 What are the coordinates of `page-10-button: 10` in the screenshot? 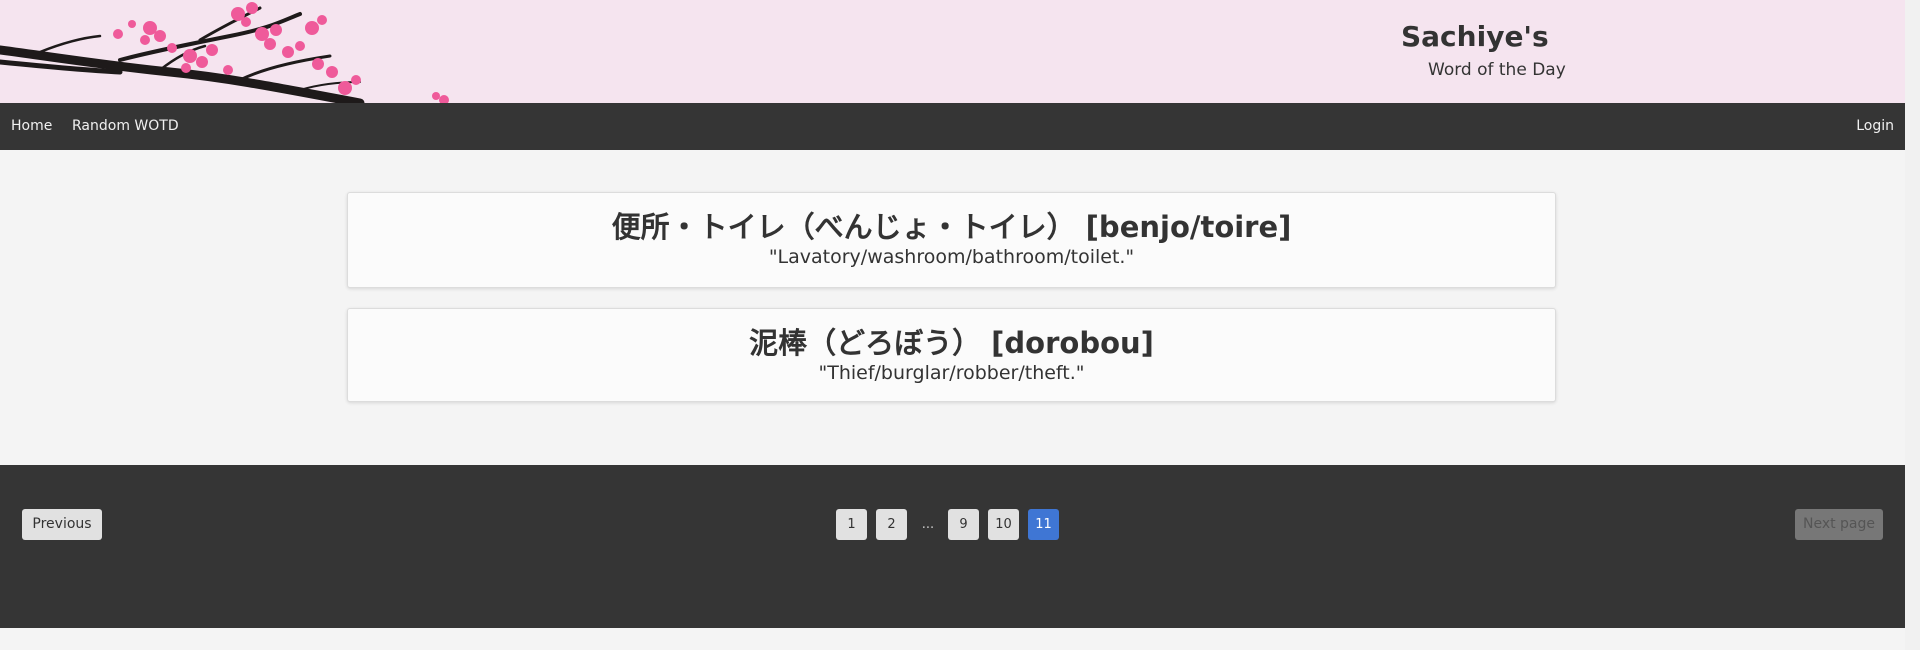 It's located at (1003, 524).